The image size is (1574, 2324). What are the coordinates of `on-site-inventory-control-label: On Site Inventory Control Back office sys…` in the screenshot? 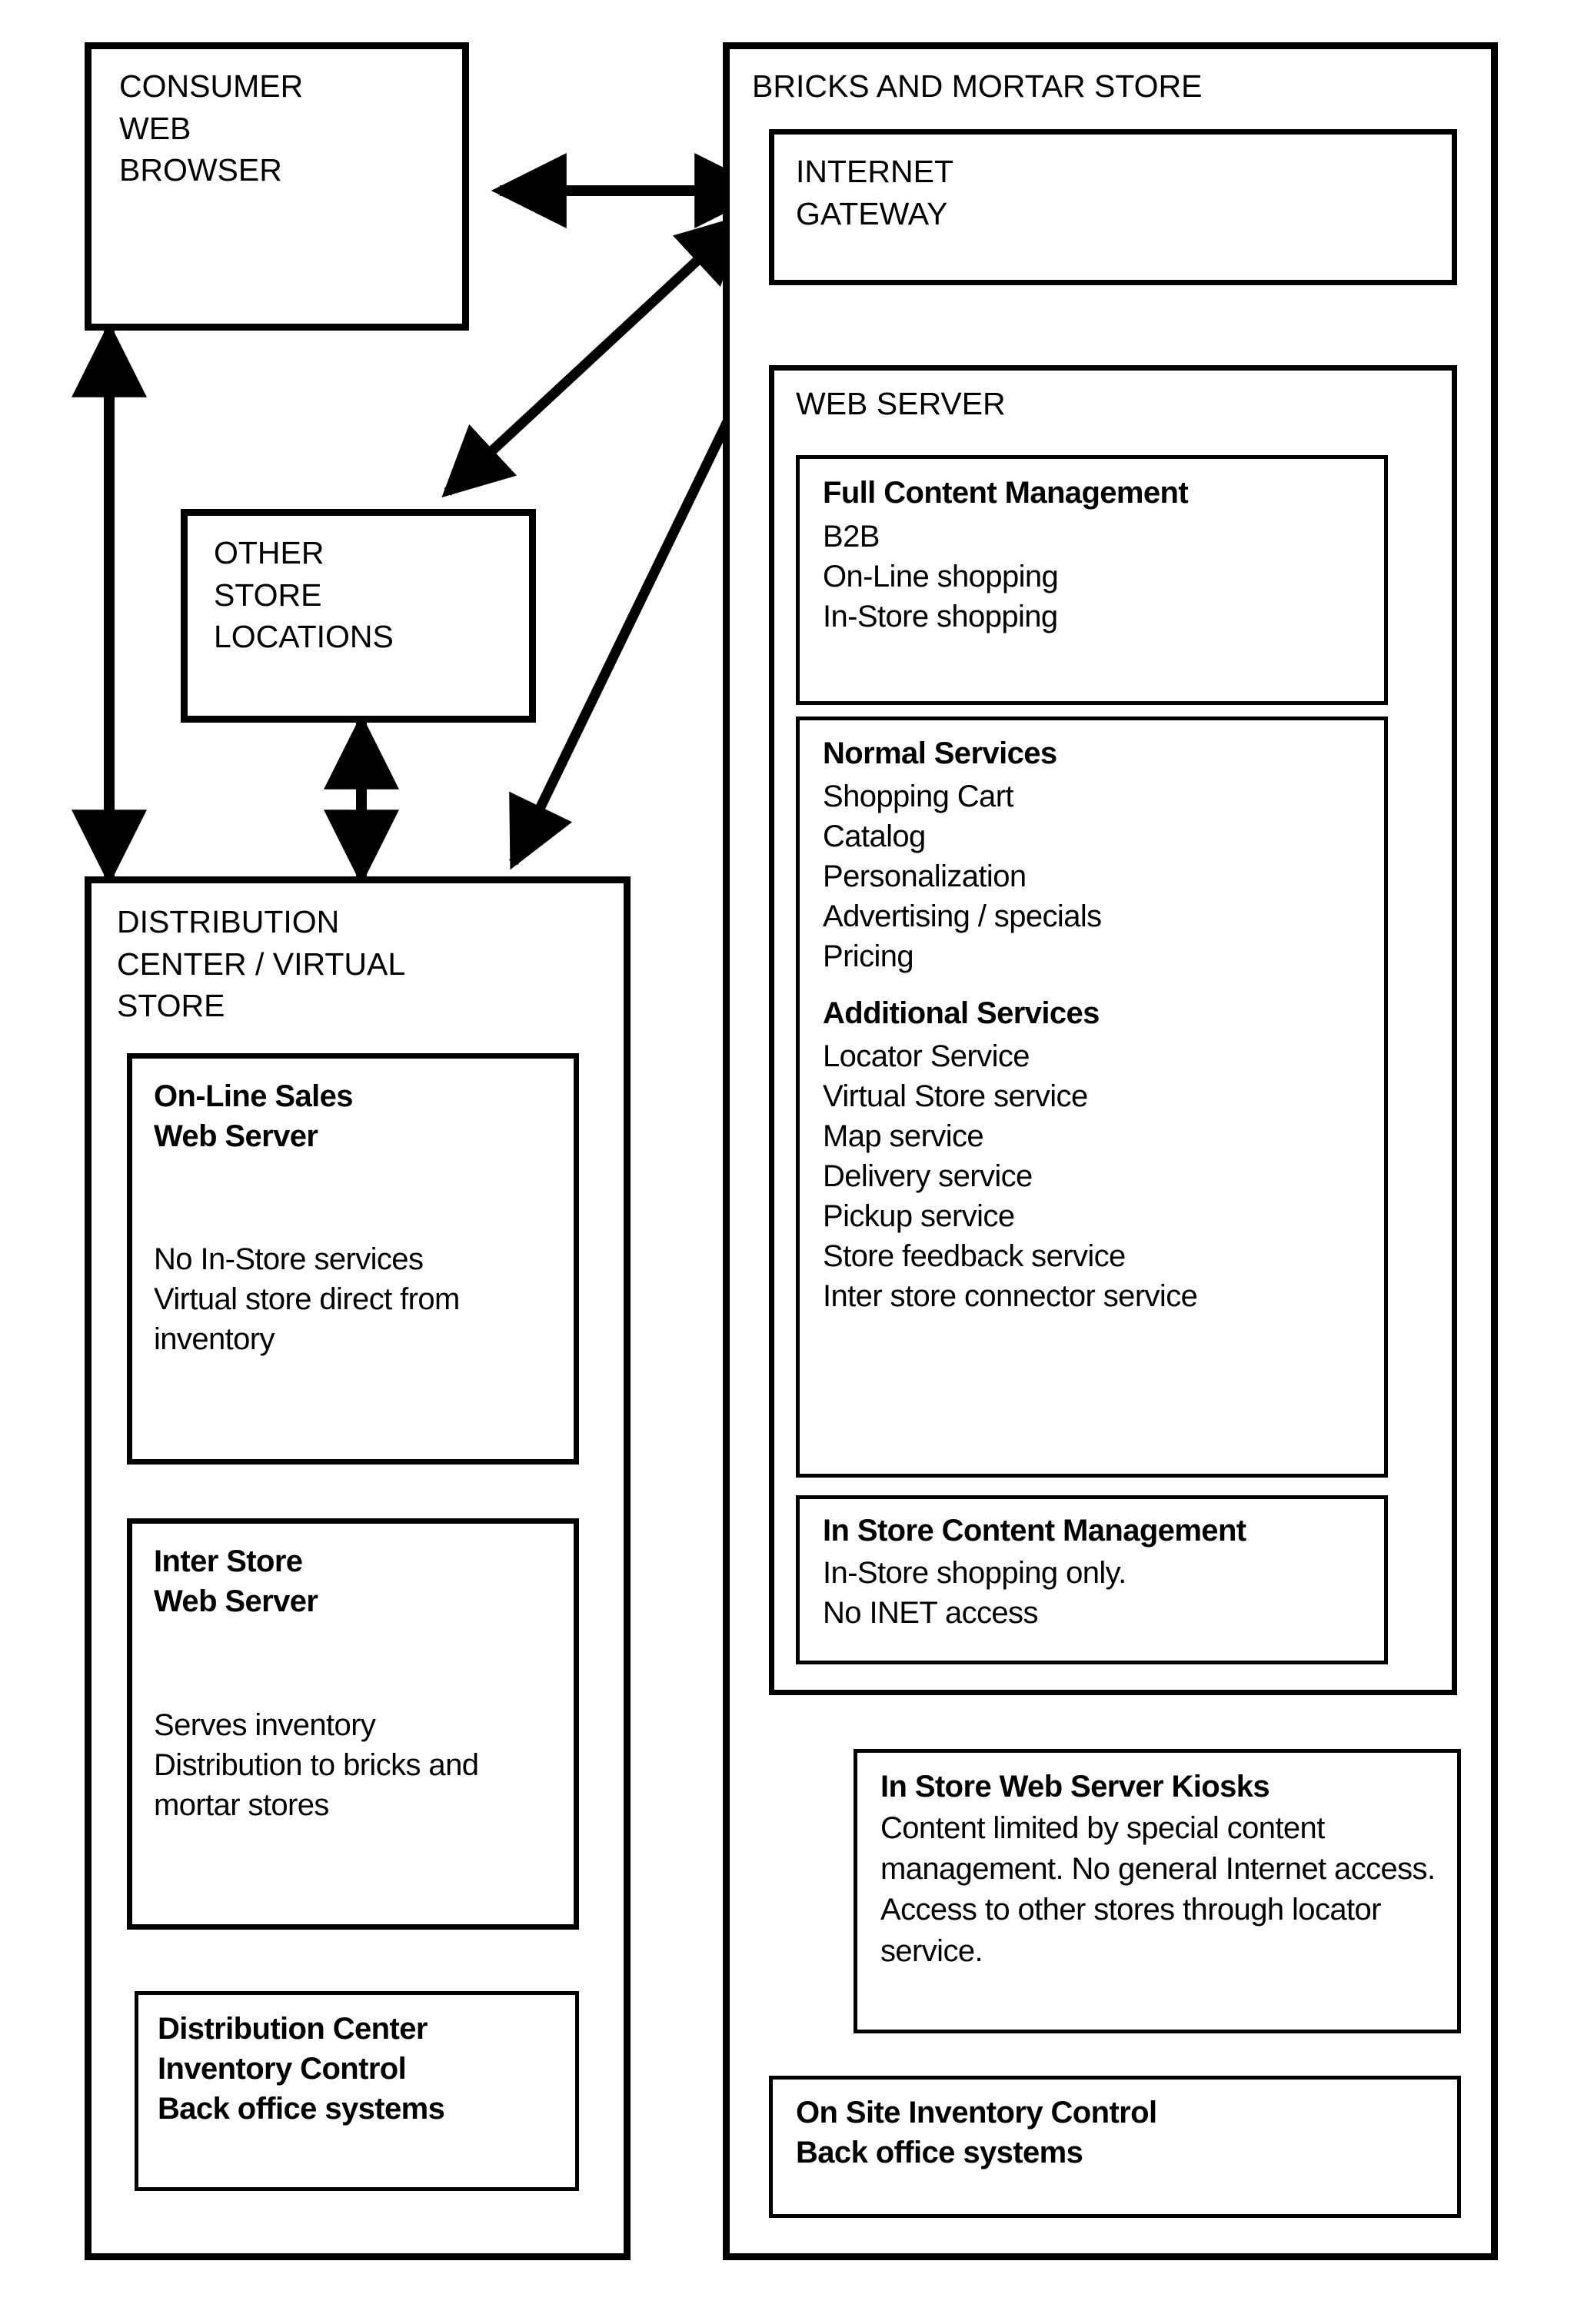 It's located at (1126, 2133).